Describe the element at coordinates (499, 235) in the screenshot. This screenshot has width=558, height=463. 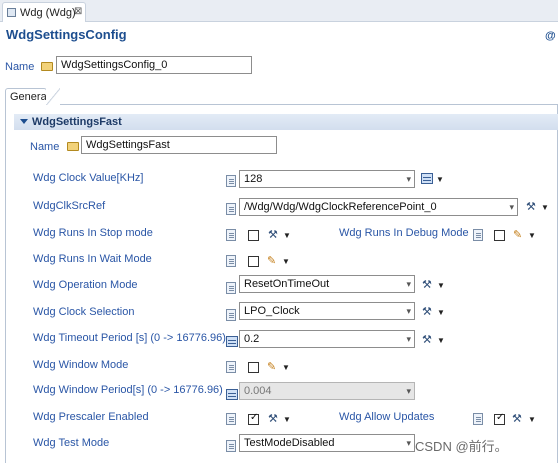
I see `runs-debug-checkbox` at that location.